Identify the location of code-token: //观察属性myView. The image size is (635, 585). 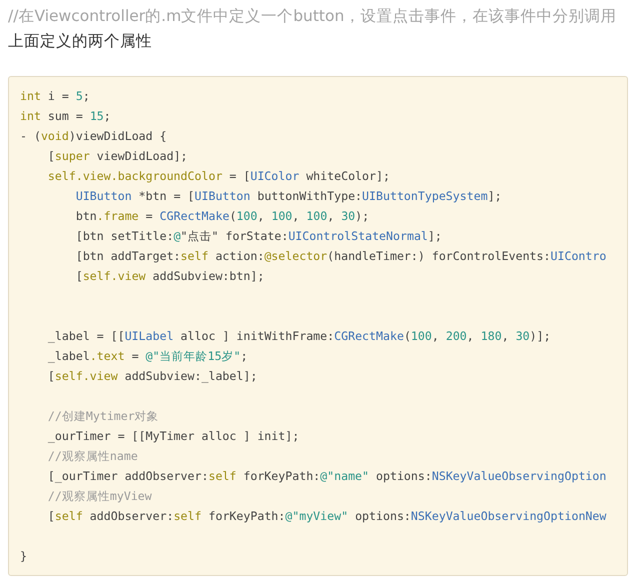
(99, 496).